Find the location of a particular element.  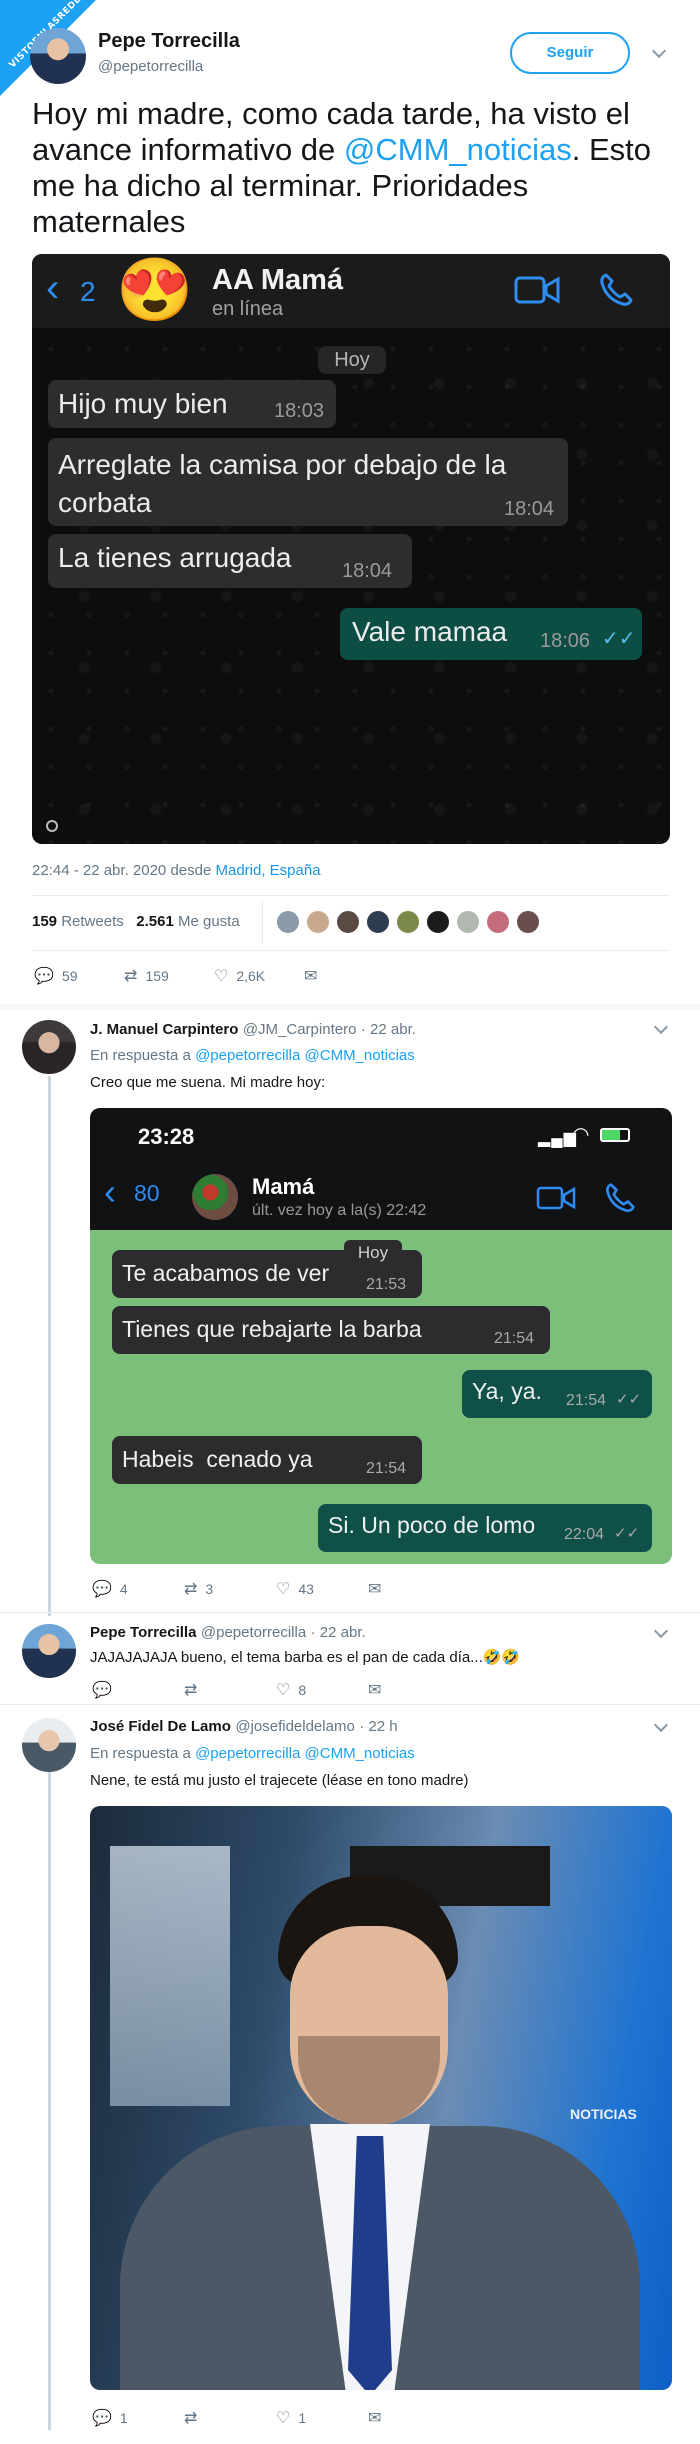

likes-count: 2.561 is located at coordinates (155, 921).